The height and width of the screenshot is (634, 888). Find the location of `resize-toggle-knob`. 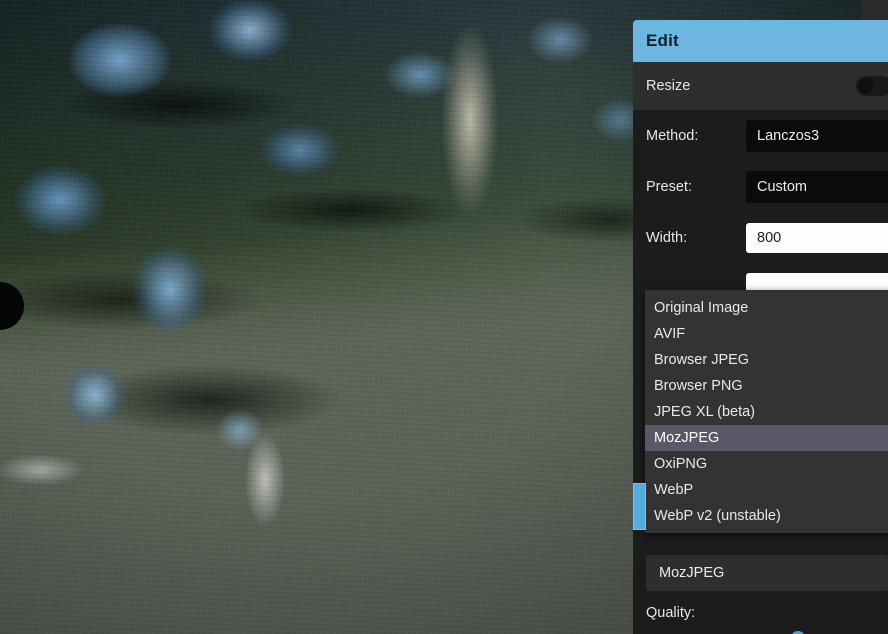

resize-toggle-knob is located at coordinates (866, 86).